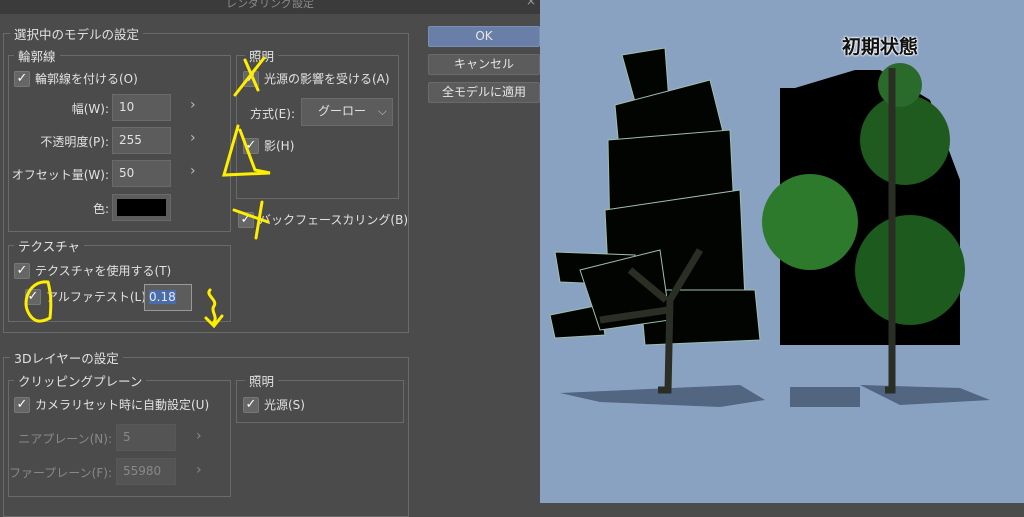 This screenshot has height=517, width=1024. I want to click on circle-mark-alpha, so click(38, 301).